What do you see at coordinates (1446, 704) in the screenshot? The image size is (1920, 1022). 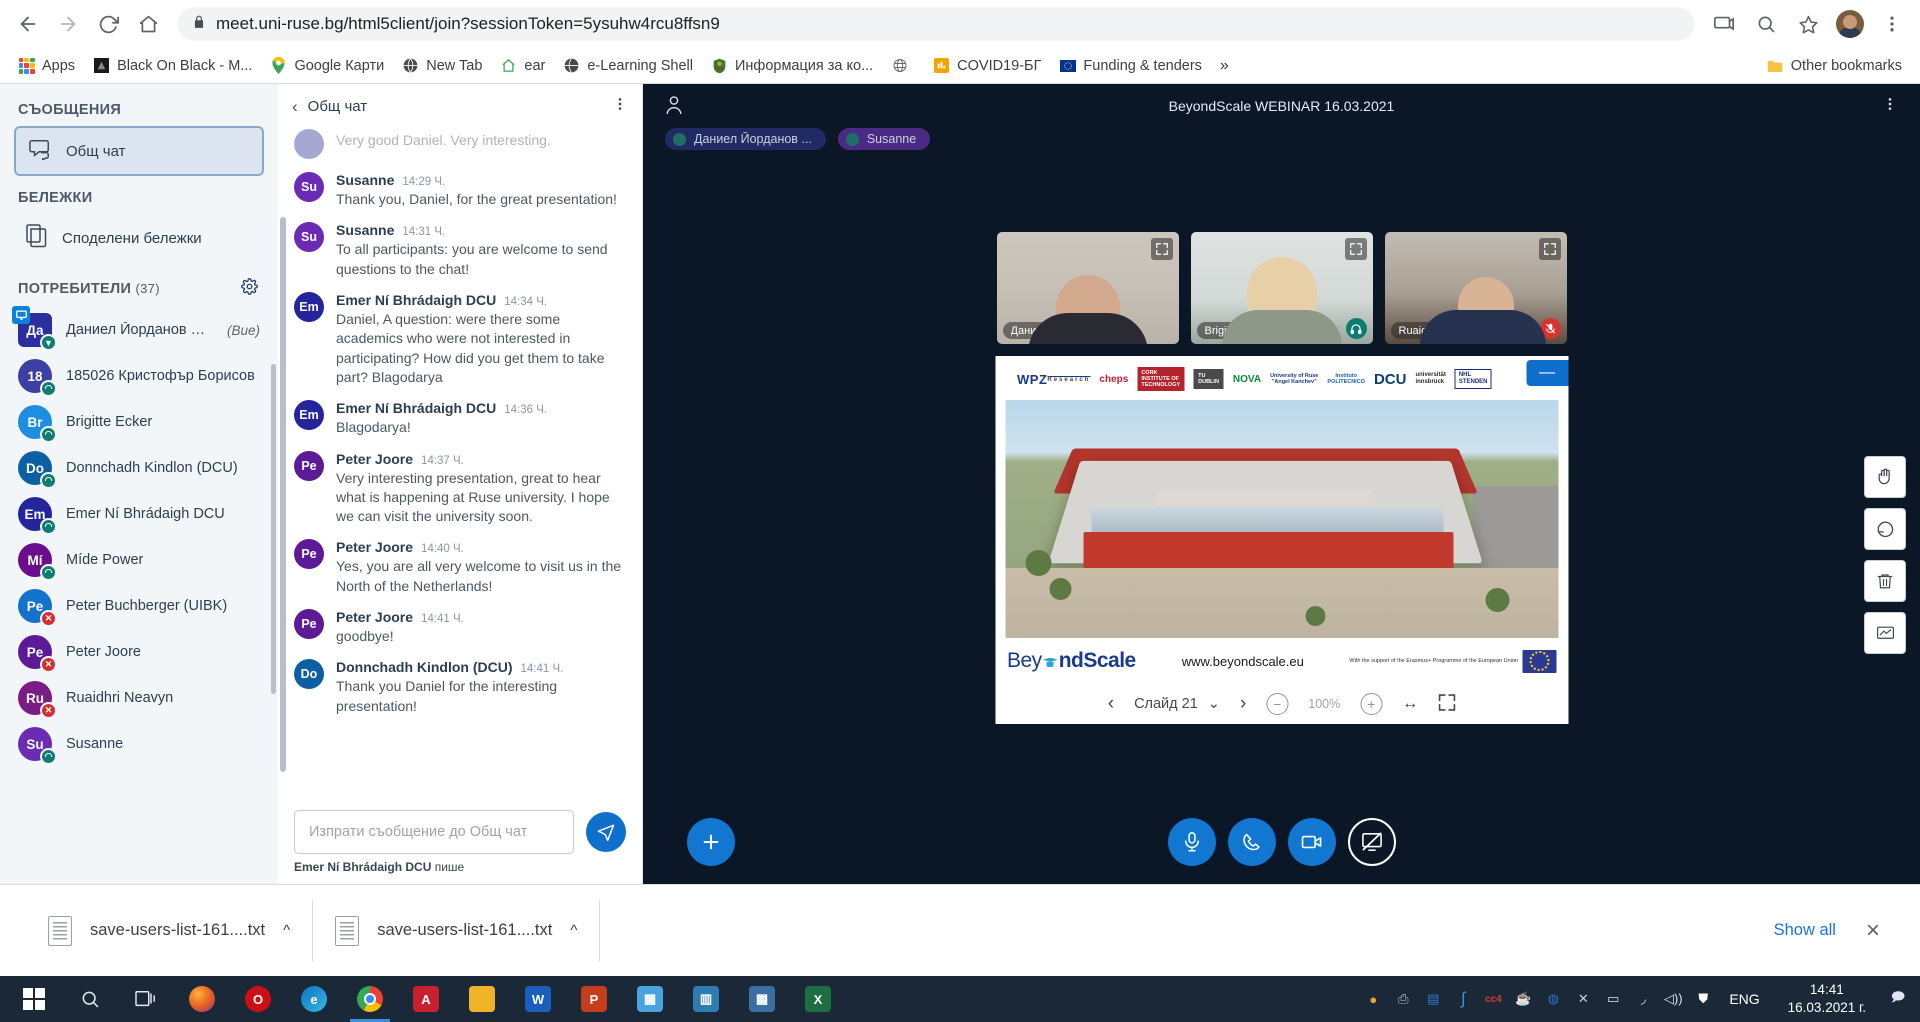 I see `fullscreen-icon` at bounding box center [1446, 704].